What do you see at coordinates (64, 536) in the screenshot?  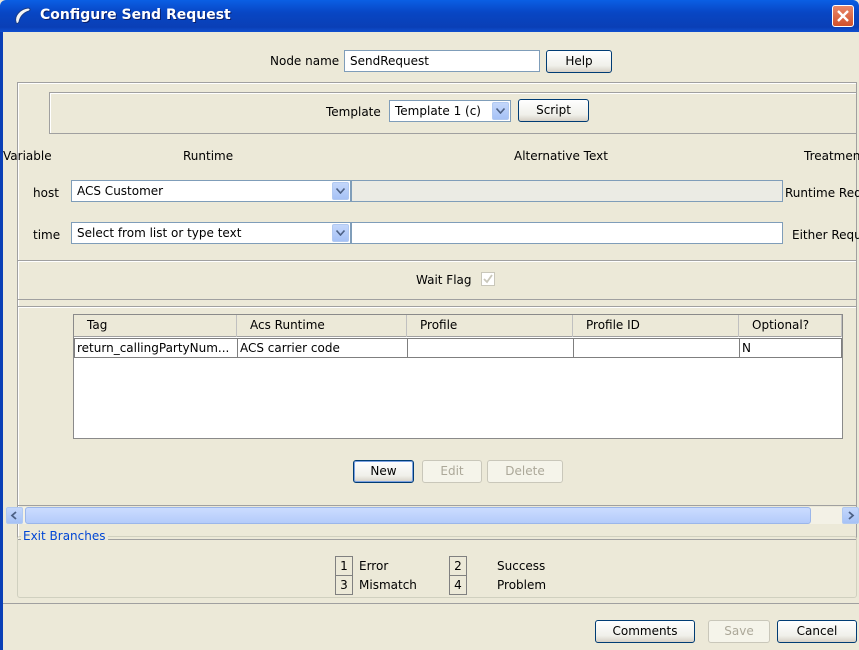 I see `exit-branches-title: Exit Branches` at bounding box center [64, 536].